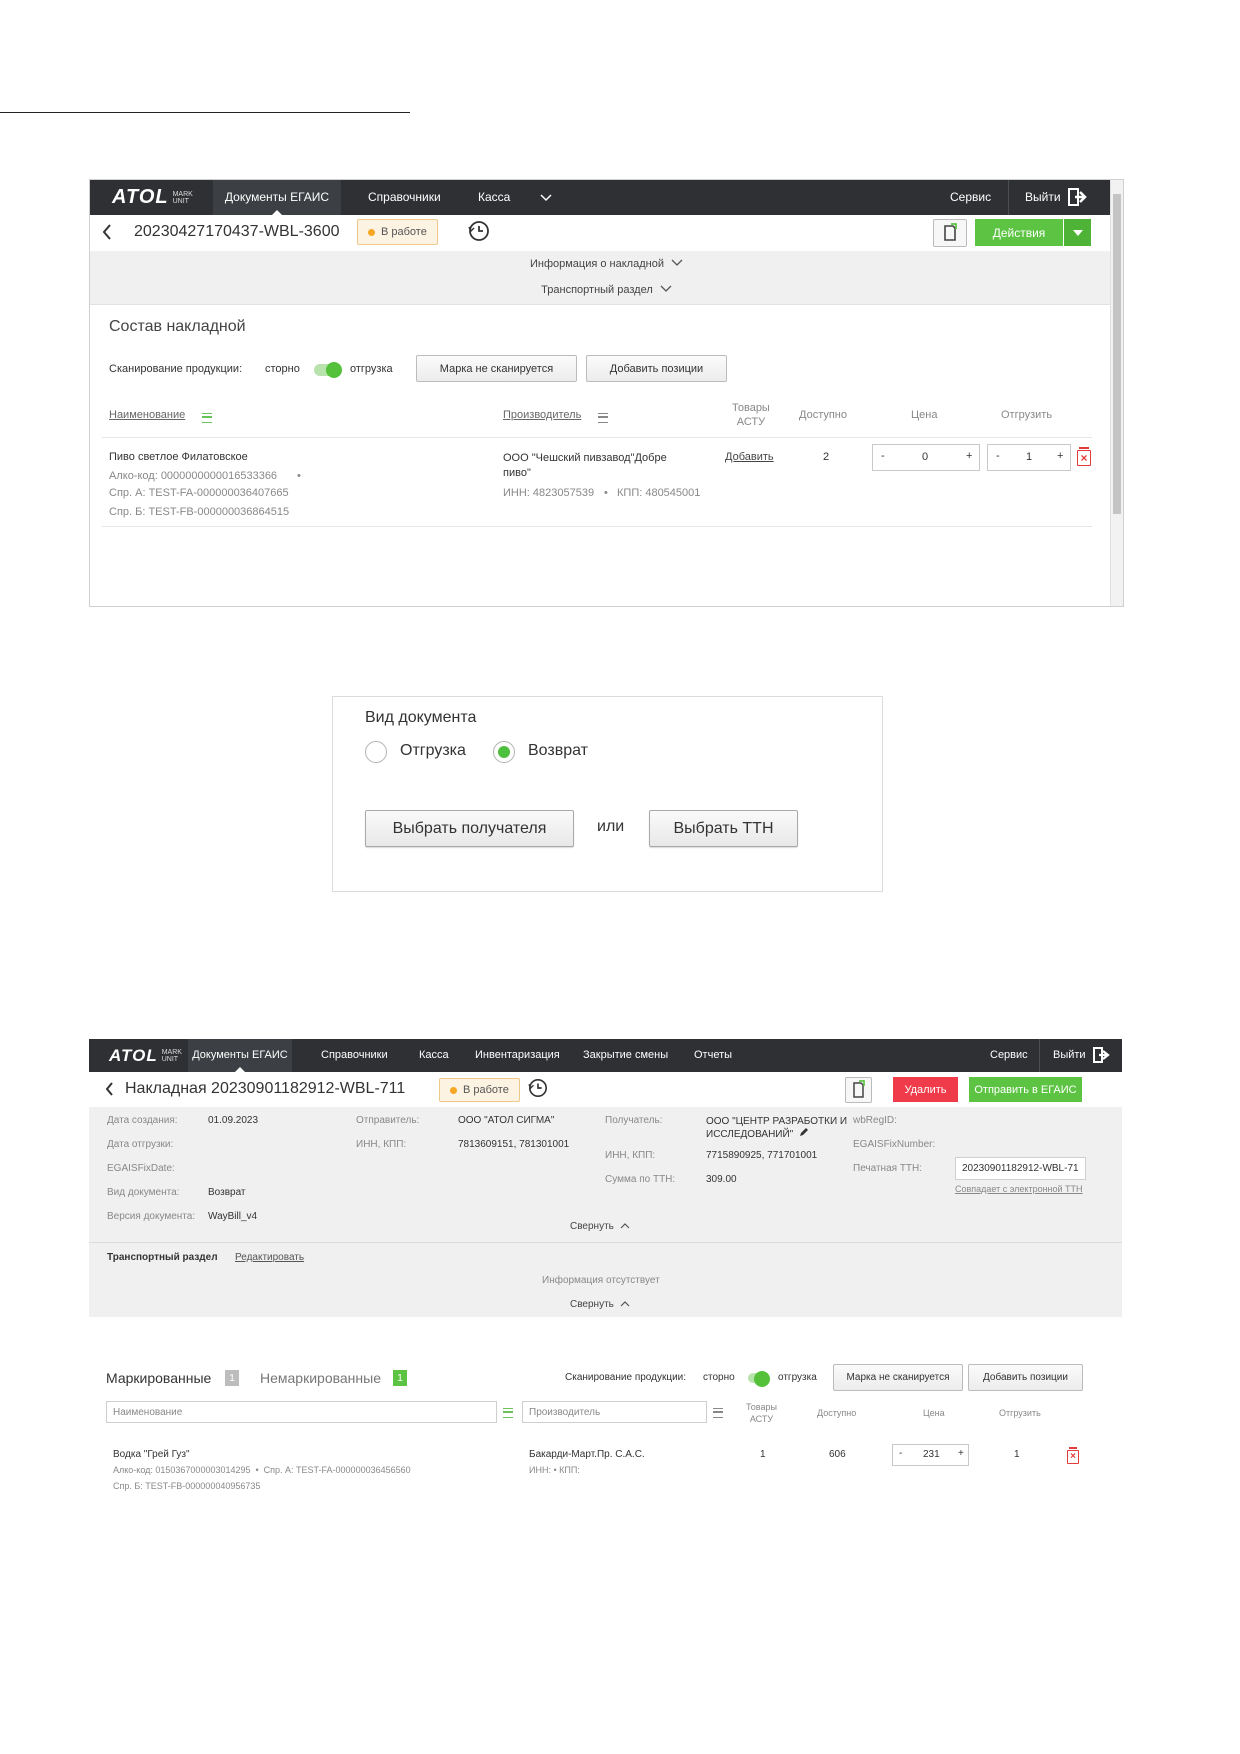  What do you see at coordinates (433, 751) in the screenshot?
I see `option-shipment-label: Отгрузка` at bounding box center [433, 751].